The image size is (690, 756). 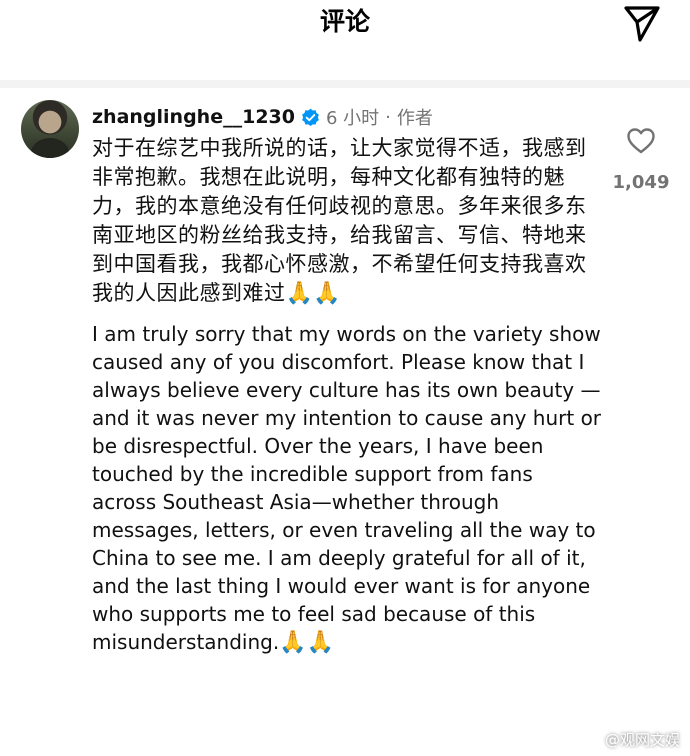 I want to click on comment-meta: zhanglinghe__1230 6 小时 · 作者, so click(x=347, y=117).